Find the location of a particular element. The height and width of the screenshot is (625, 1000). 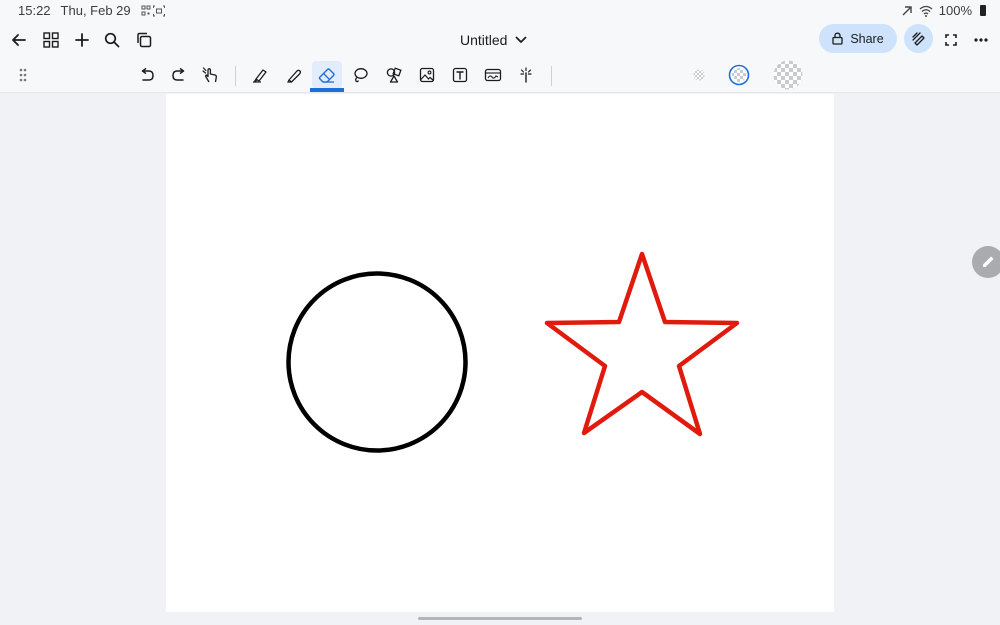

plus-icon is located at coordinates (82, 40).